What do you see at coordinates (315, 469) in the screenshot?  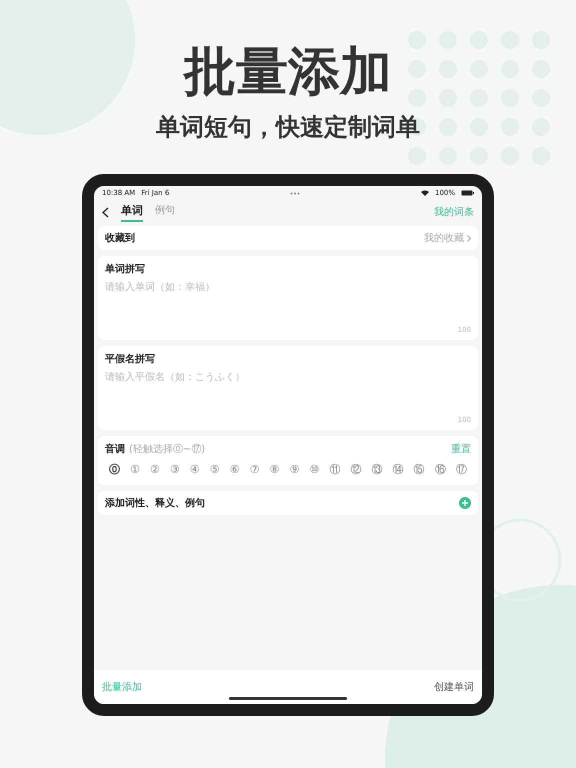 I see `tone-option: ⑩` at bounding box center [315, 469].